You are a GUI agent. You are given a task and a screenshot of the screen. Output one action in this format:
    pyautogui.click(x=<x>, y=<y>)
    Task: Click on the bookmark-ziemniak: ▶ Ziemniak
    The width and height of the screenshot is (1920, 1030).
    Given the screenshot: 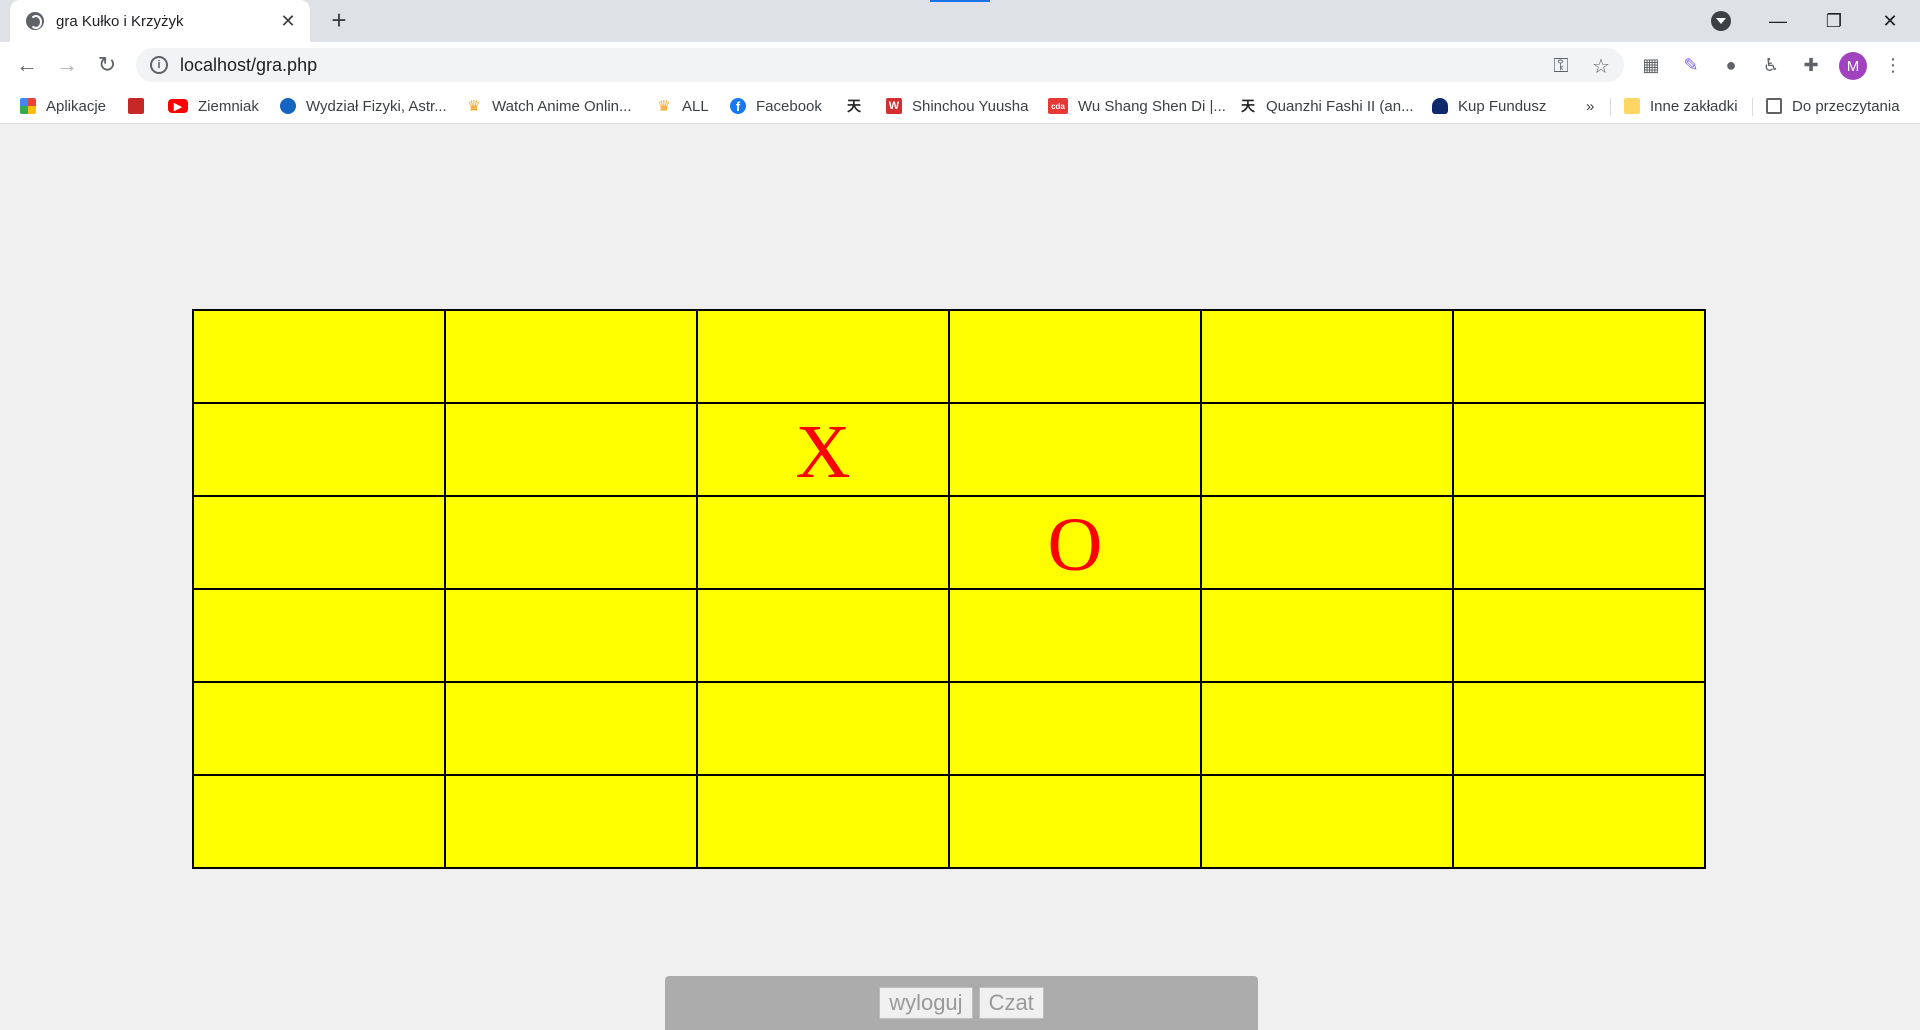 What is the action you would take?
    pyautogui.click(x=213, y=106)
    